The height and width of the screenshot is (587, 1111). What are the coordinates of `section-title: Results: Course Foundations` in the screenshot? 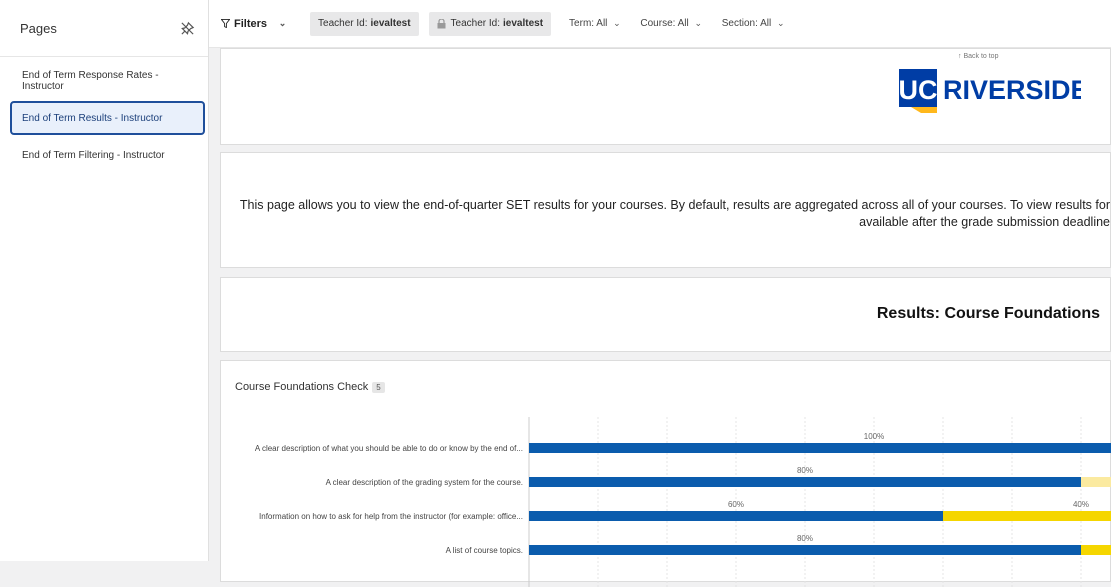 It's located at (988, 313).